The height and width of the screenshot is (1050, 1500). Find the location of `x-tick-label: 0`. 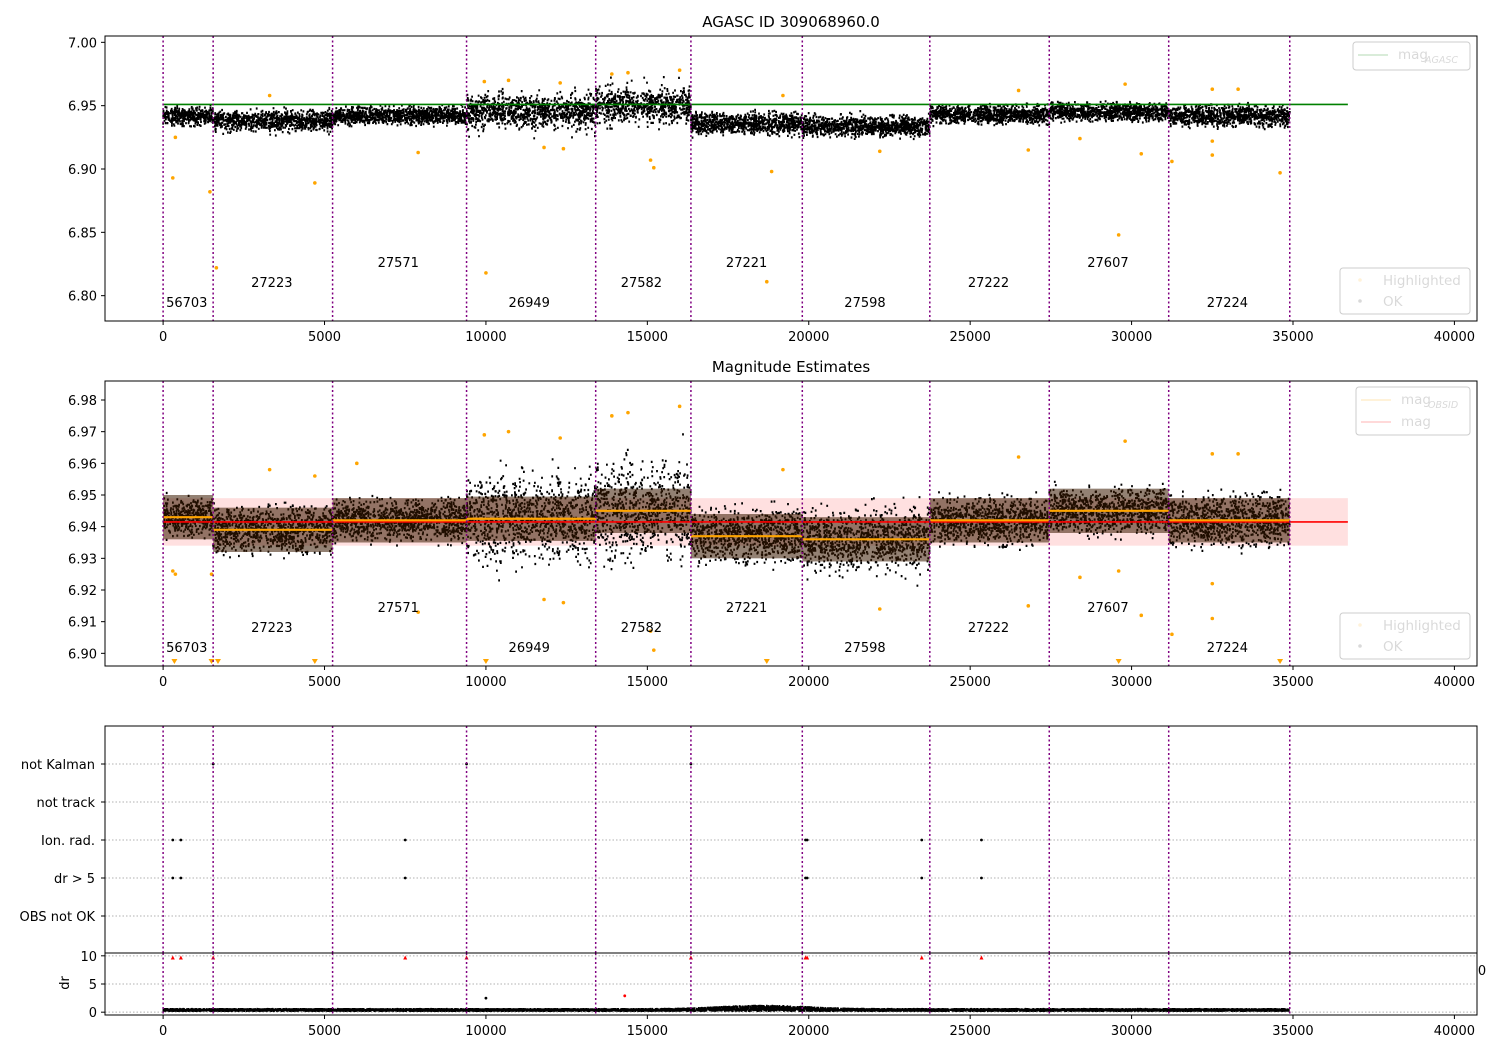

x-tick-label: 0 is located at coordinates (163, 1031).